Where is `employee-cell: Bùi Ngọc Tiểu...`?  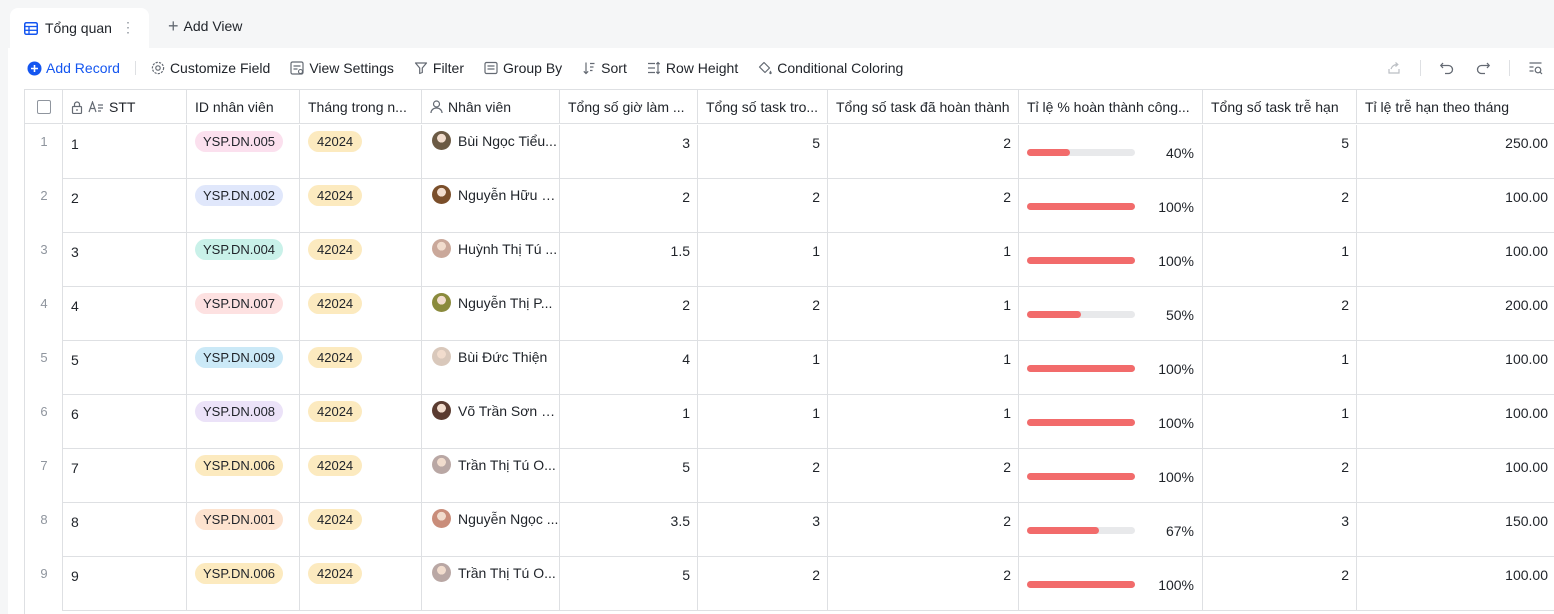
employee-cell: Bùi Ngọc Tiểu... is located at coordinates (491, 152).